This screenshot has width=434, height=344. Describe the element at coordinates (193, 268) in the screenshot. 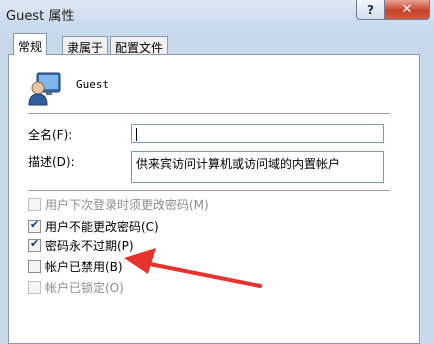

I see `annotation-arrow-icon` at that location.